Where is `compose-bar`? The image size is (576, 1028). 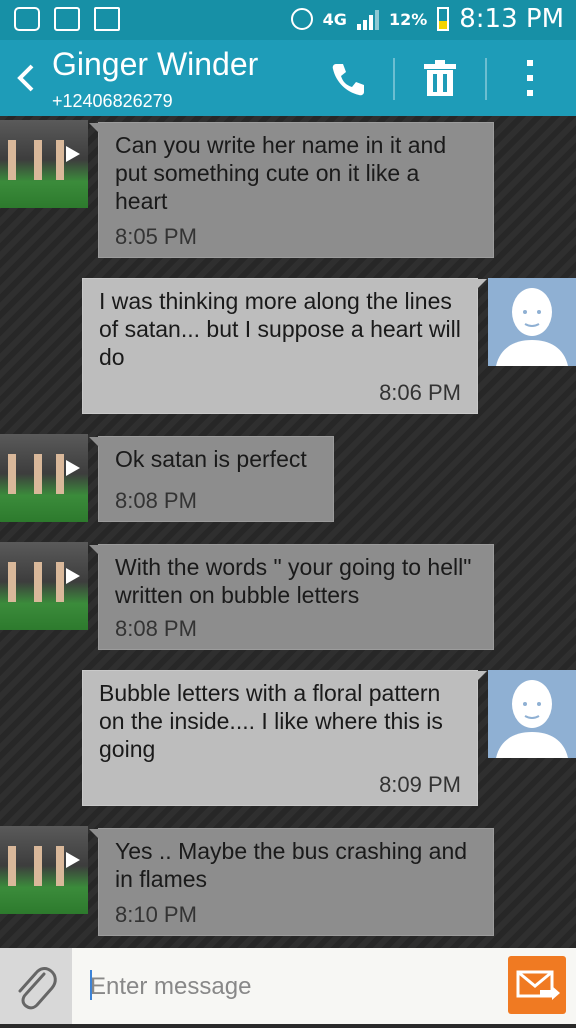 compose-bar is located at coordinates (288, 986).